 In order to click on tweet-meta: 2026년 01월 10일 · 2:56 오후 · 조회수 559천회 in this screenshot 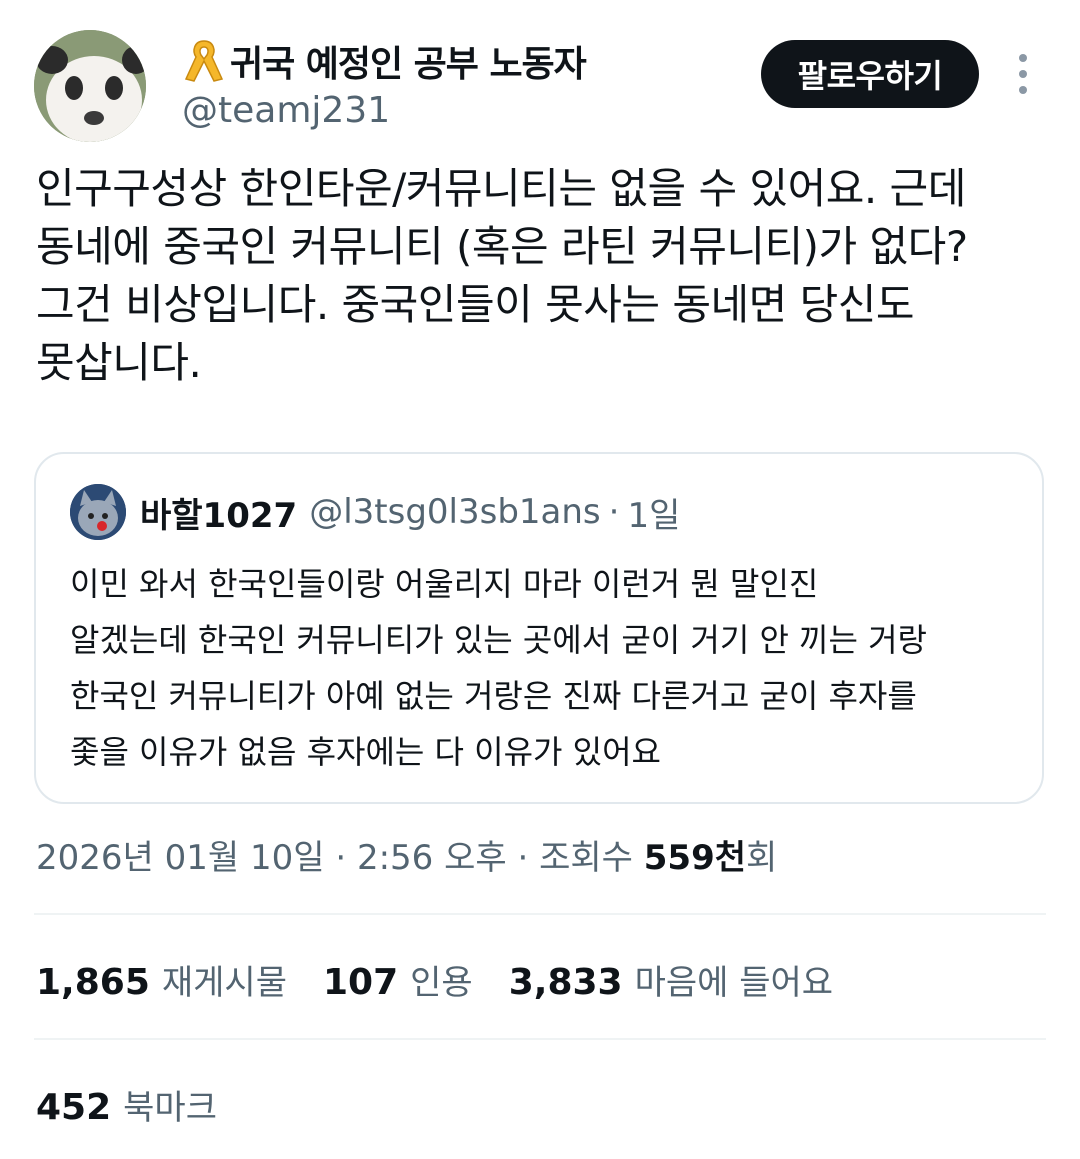, I will do `click(406, 854)`.